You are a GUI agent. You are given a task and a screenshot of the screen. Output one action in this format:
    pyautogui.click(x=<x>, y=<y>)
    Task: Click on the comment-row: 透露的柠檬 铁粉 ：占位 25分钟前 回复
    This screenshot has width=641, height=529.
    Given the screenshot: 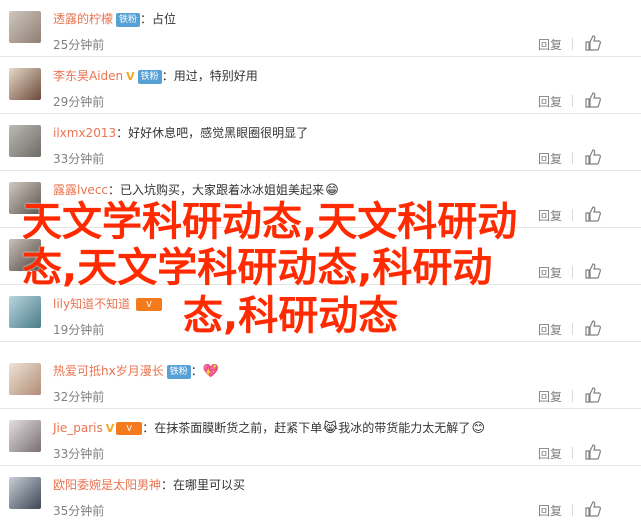 What is the action you would take?
    pyautogui.click(x=320, y=28)
    